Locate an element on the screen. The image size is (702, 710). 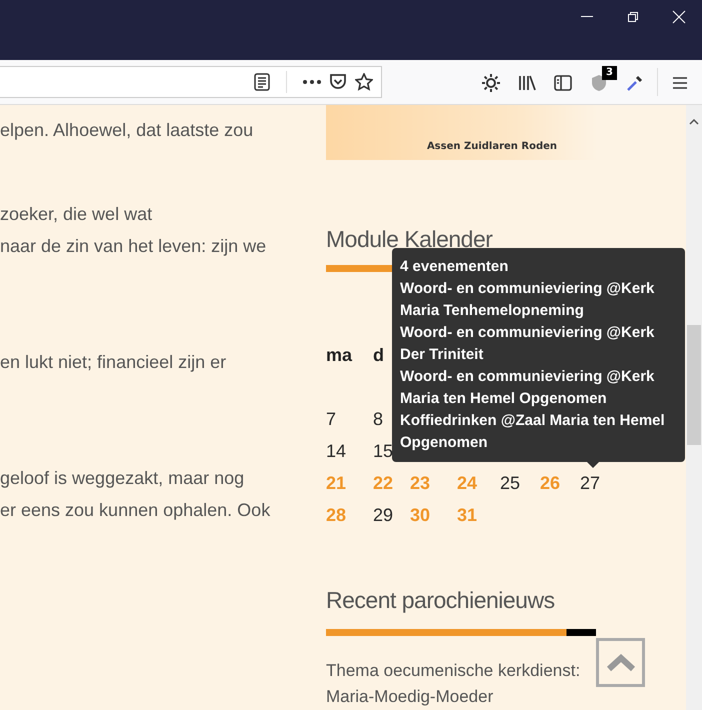
tooltip-title: 4 evenementen is located at coordinates (454, 267).